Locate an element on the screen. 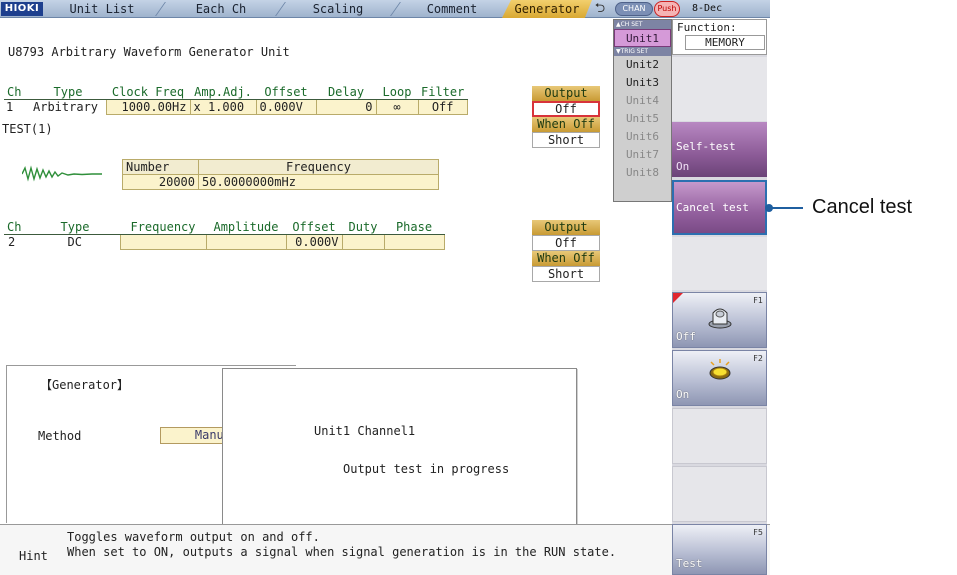  tab-switch-icon: ⮌ is located at coordinates (600, 9).